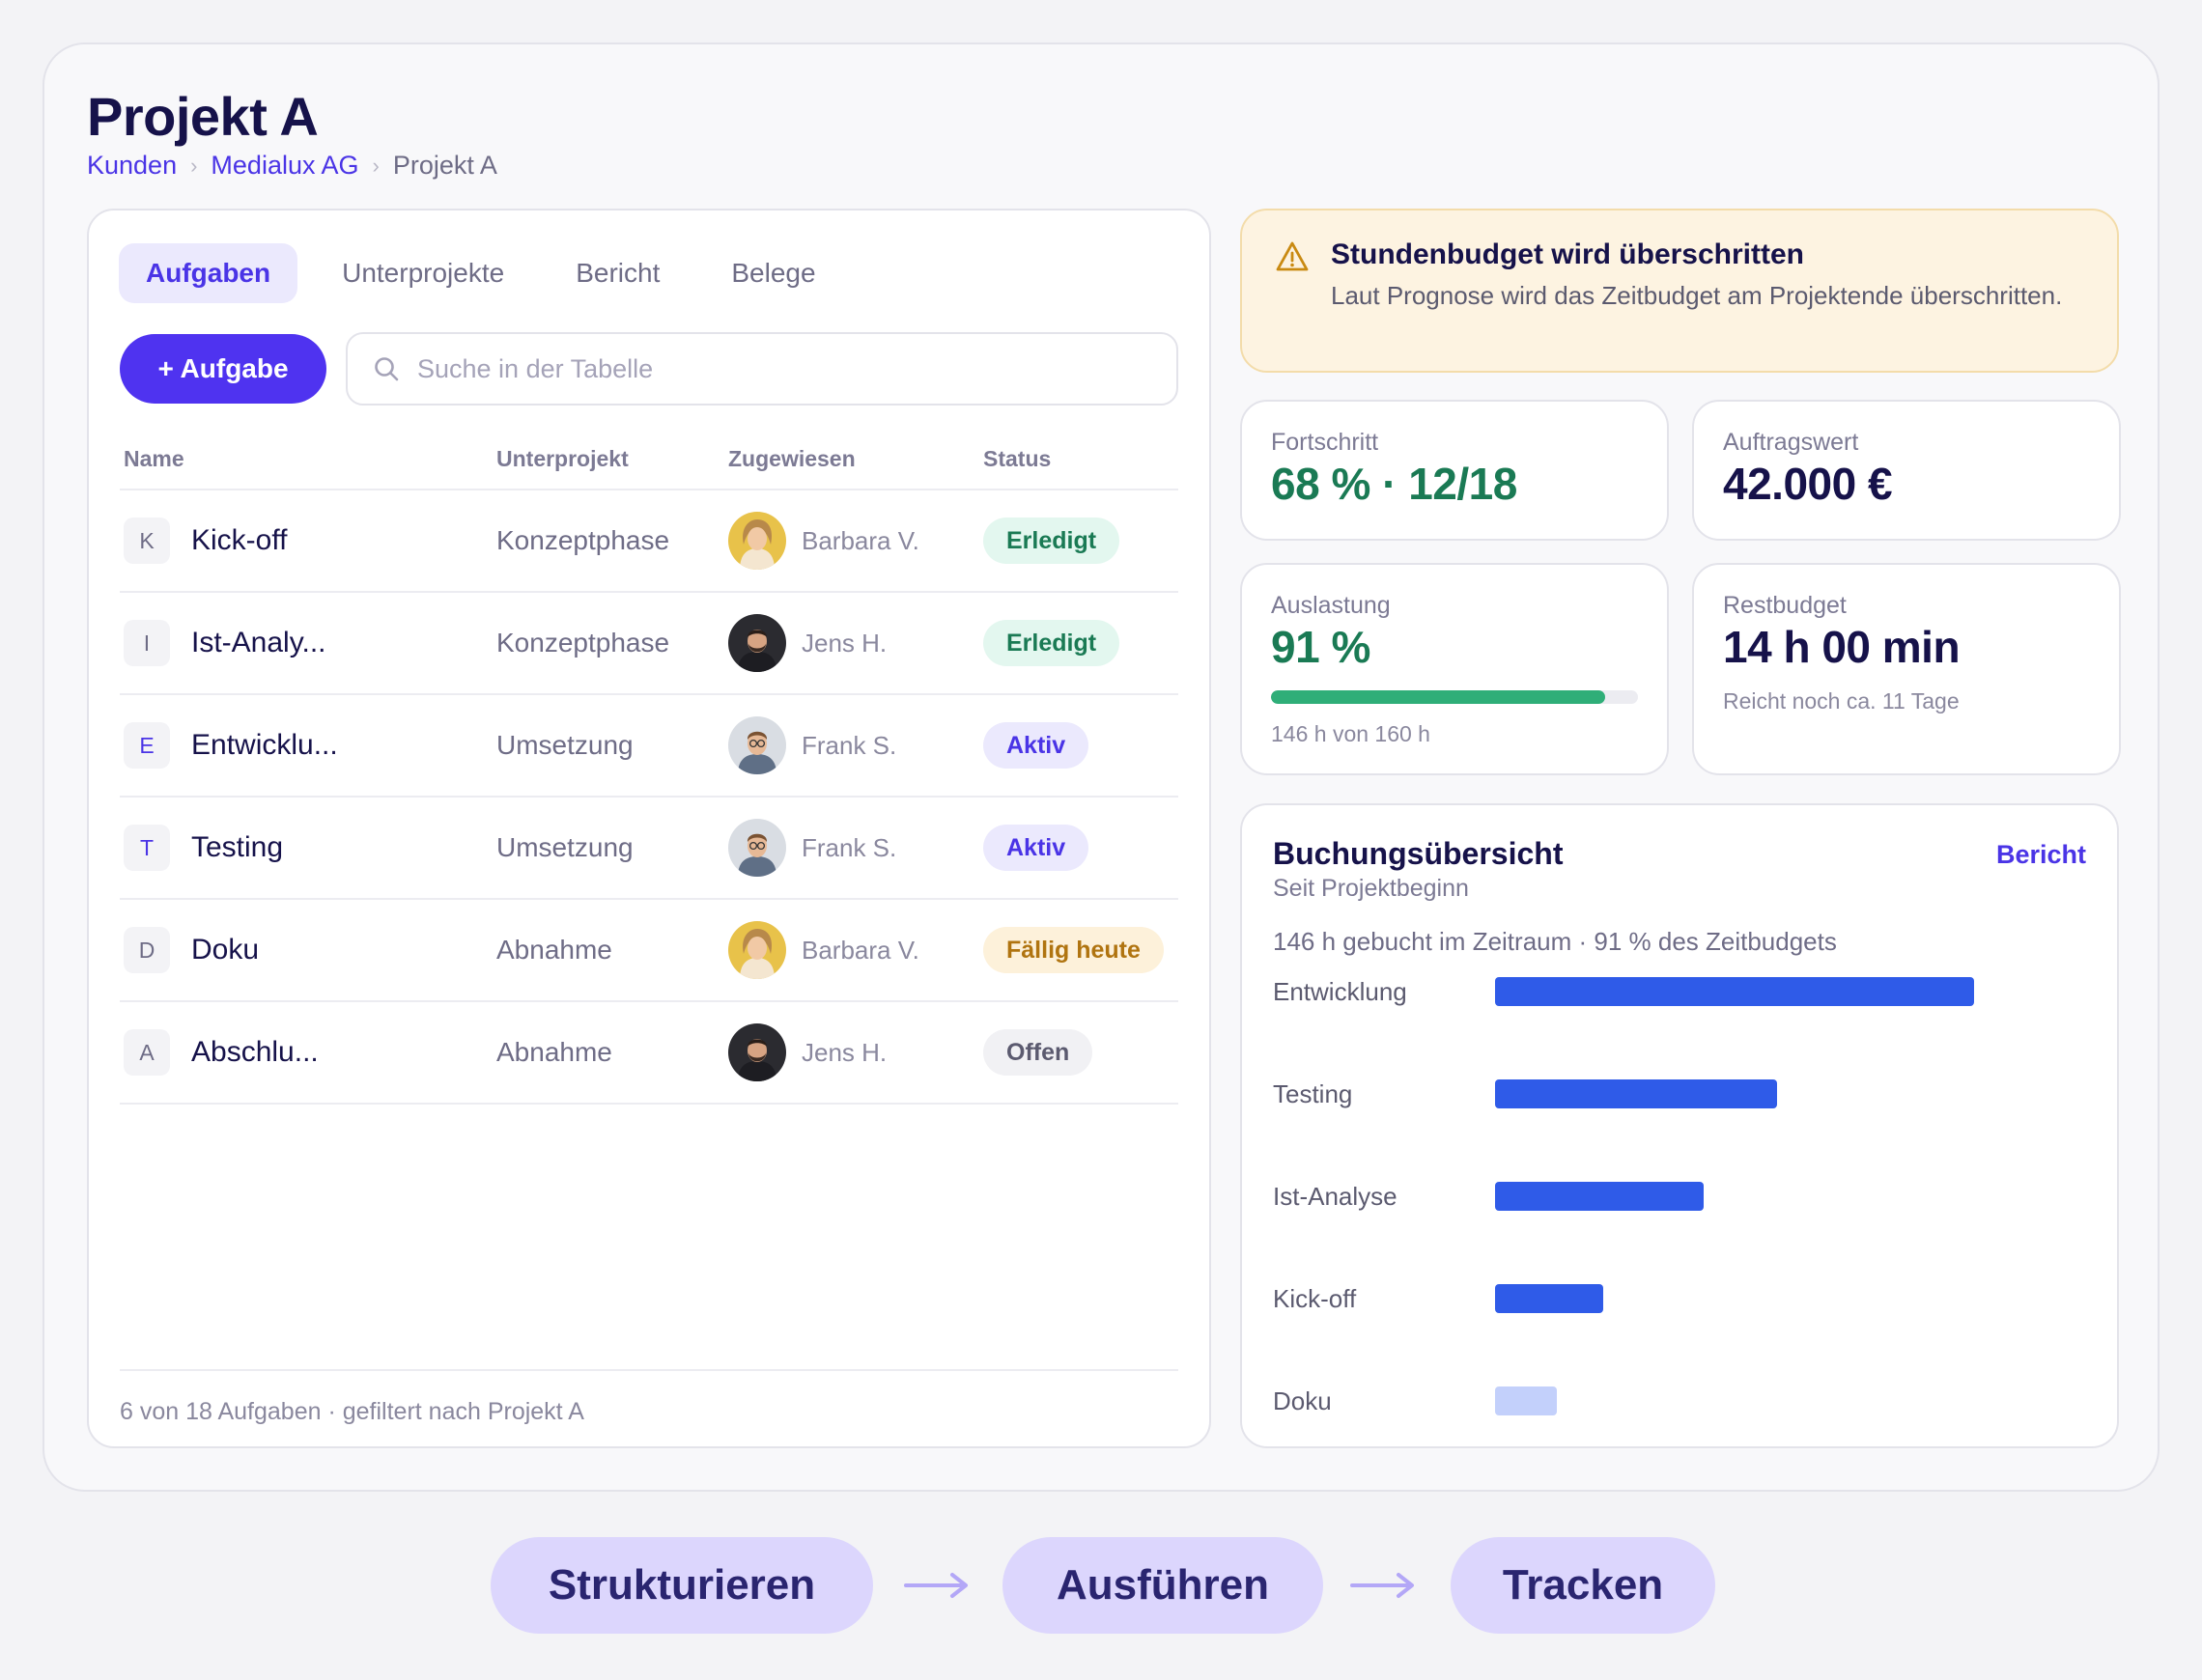  I want to click on warning-icon, so click(1292, 256).